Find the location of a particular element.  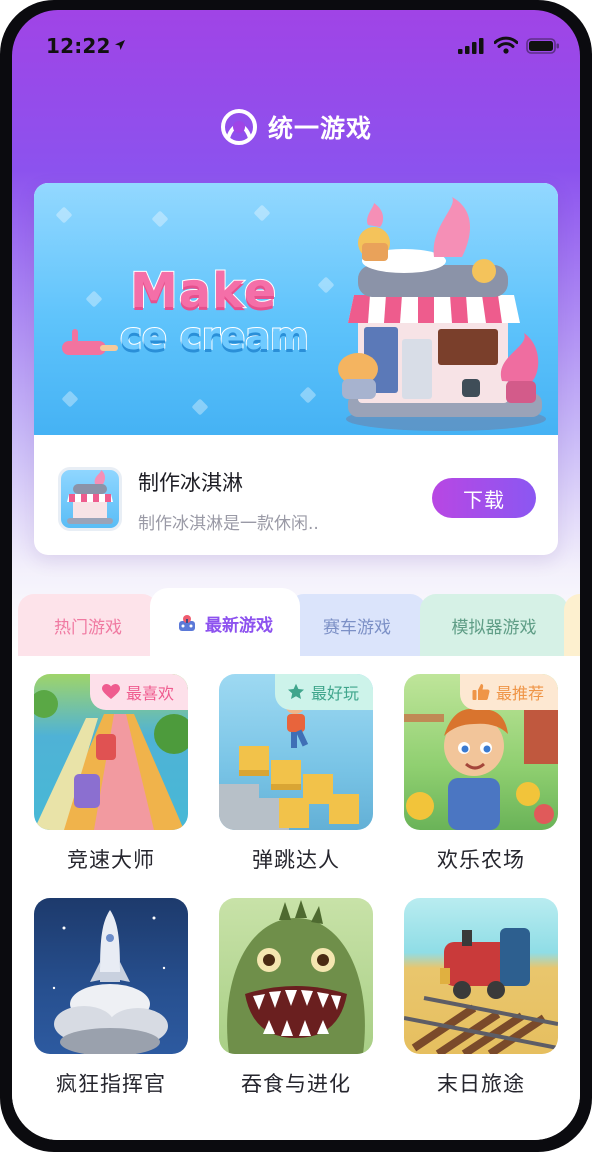

game-name: 末日旅途 is located at coordinates (481, 1084).